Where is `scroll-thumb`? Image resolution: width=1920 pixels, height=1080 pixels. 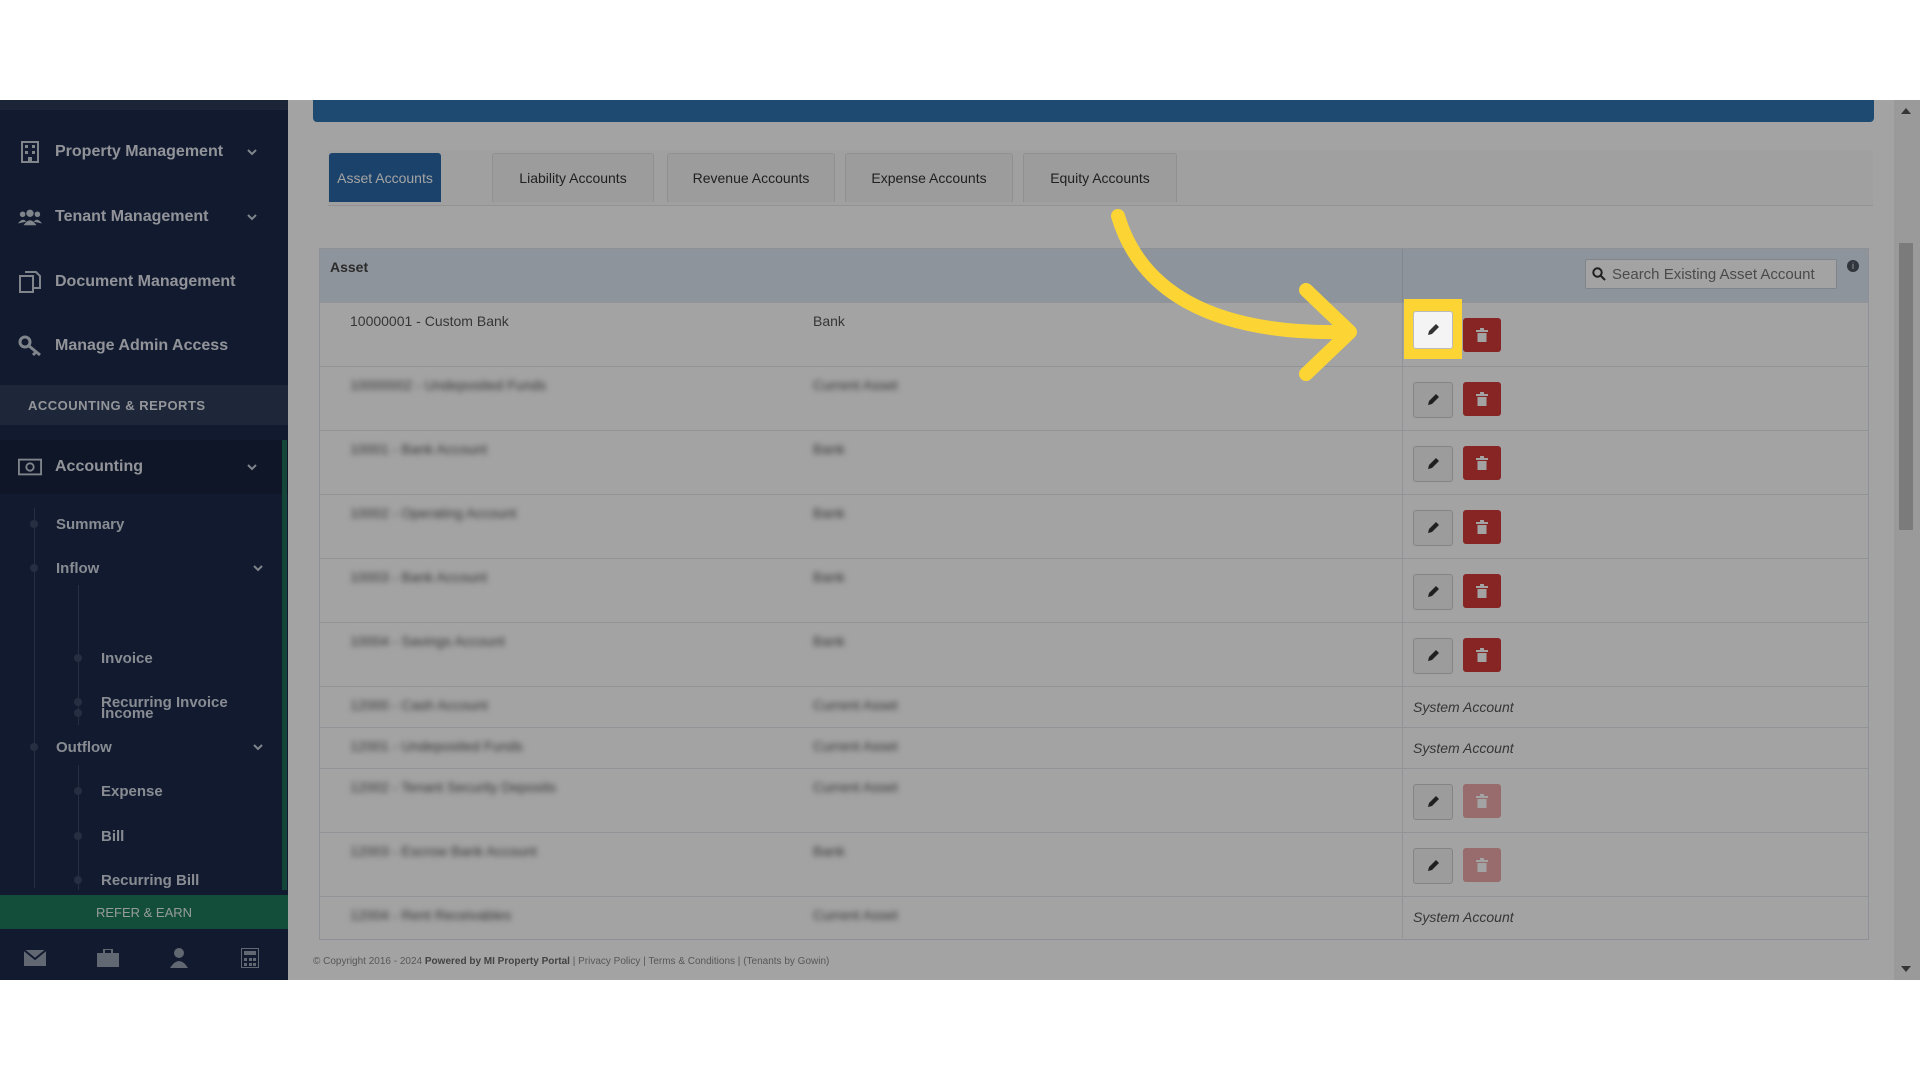
scroll-thumb is located at coordinates (1906, 386).